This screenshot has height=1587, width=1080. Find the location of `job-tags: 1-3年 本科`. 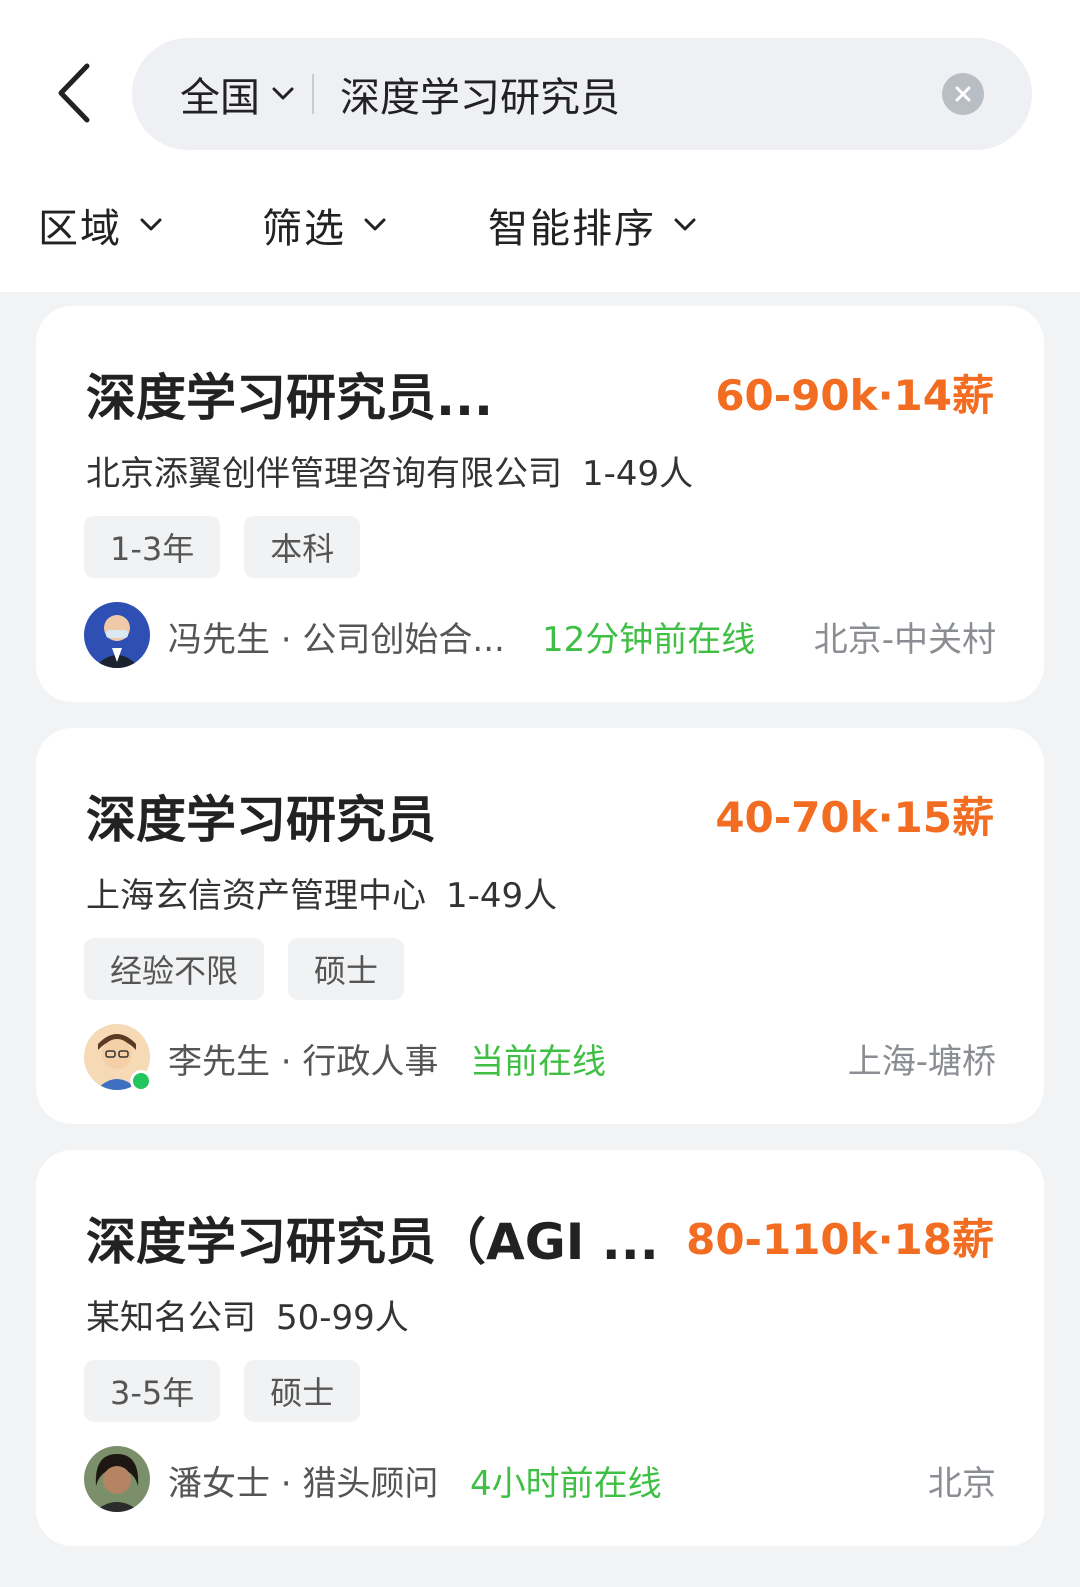

job-tags: 1-3年 本科 is located at coordinates (234, 547).